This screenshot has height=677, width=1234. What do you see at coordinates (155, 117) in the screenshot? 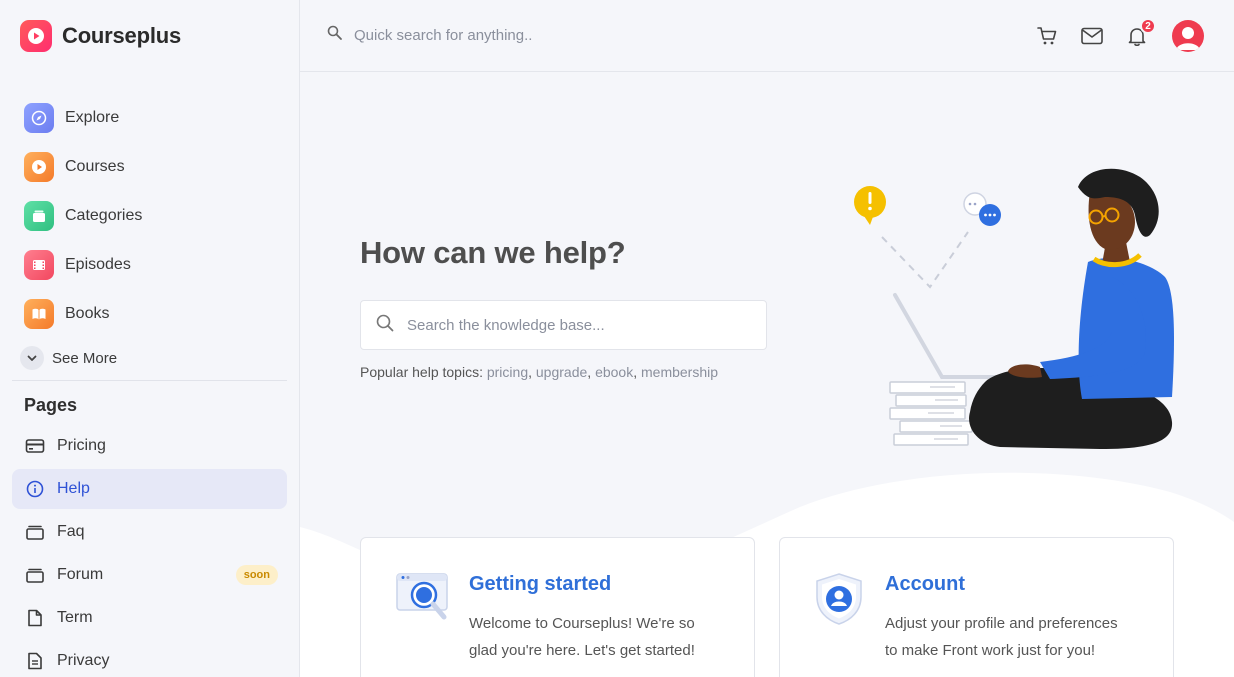
I see `nav-item-explore: Explore` at bounding box center [155, 117].